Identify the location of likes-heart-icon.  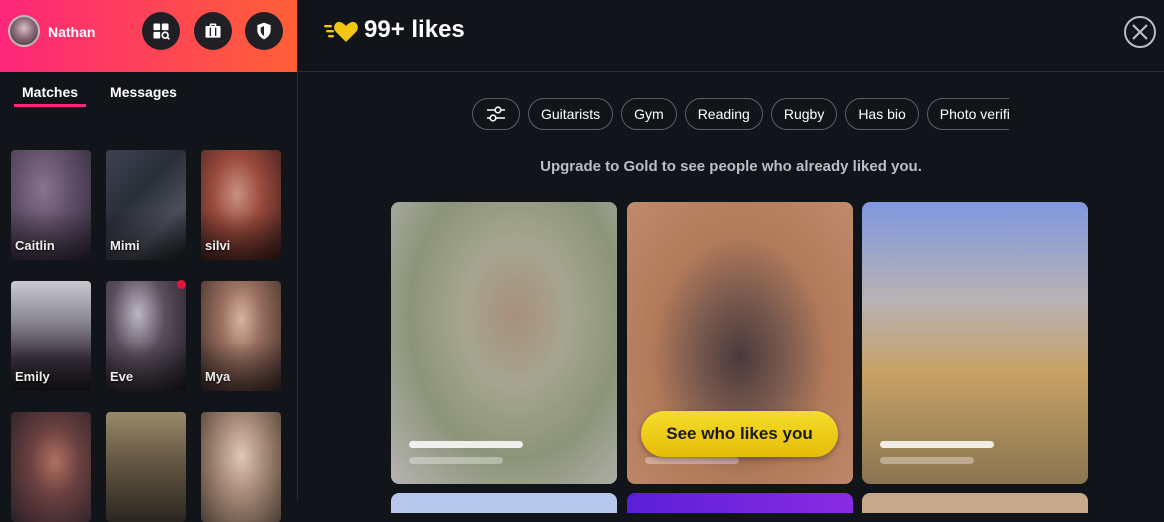
(341, 31).